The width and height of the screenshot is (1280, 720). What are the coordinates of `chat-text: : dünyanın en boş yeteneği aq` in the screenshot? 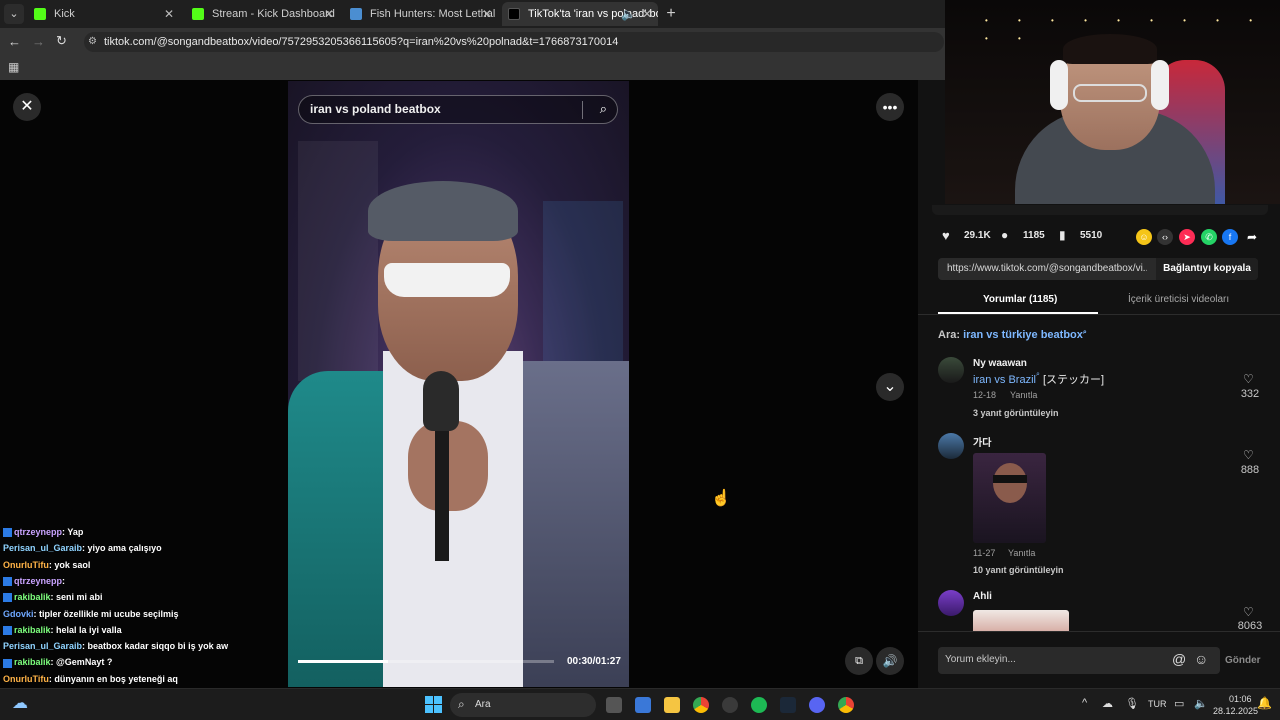 It's located at (113, 678).